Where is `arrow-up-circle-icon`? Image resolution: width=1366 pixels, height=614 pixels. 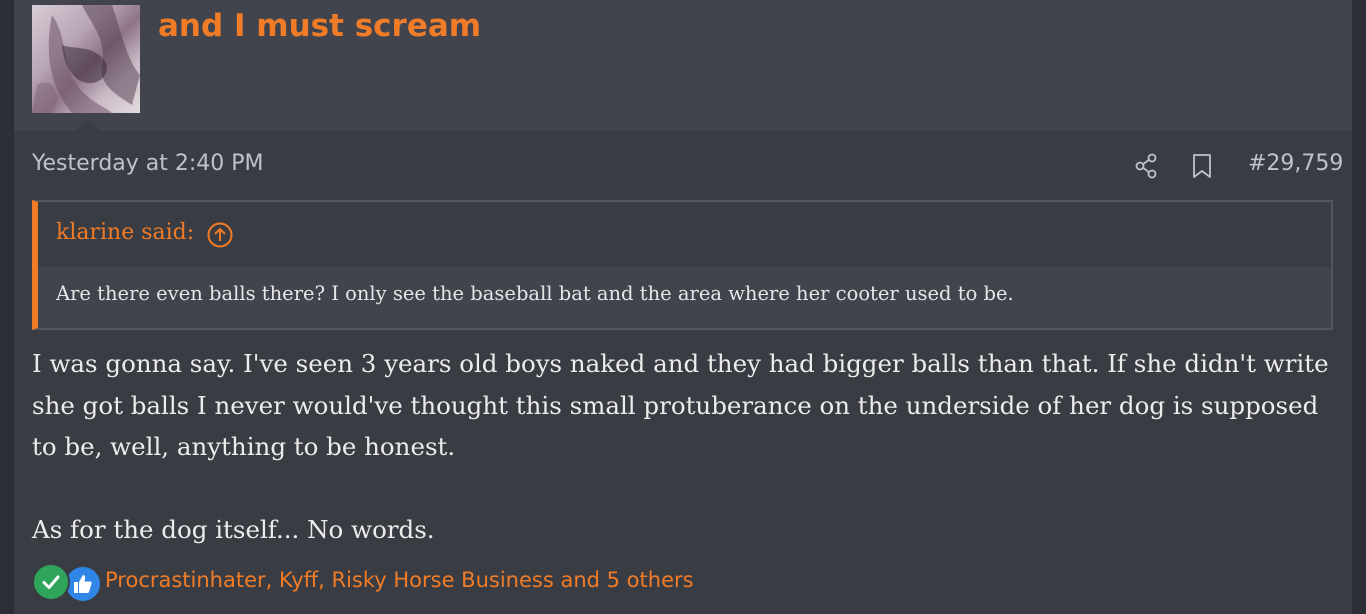 arrow-up-circle-icon is located at coordinates (220, 235).